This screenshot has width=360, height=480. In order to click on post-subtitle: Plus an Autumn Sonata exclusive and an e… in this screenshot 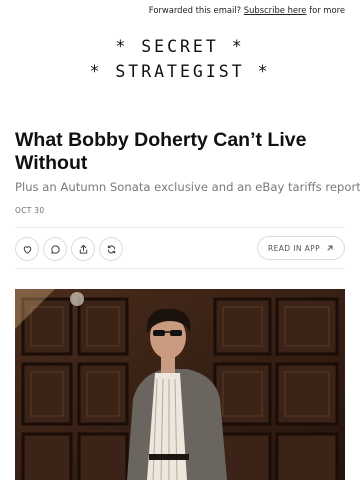, I will do `click(187, 187)`.